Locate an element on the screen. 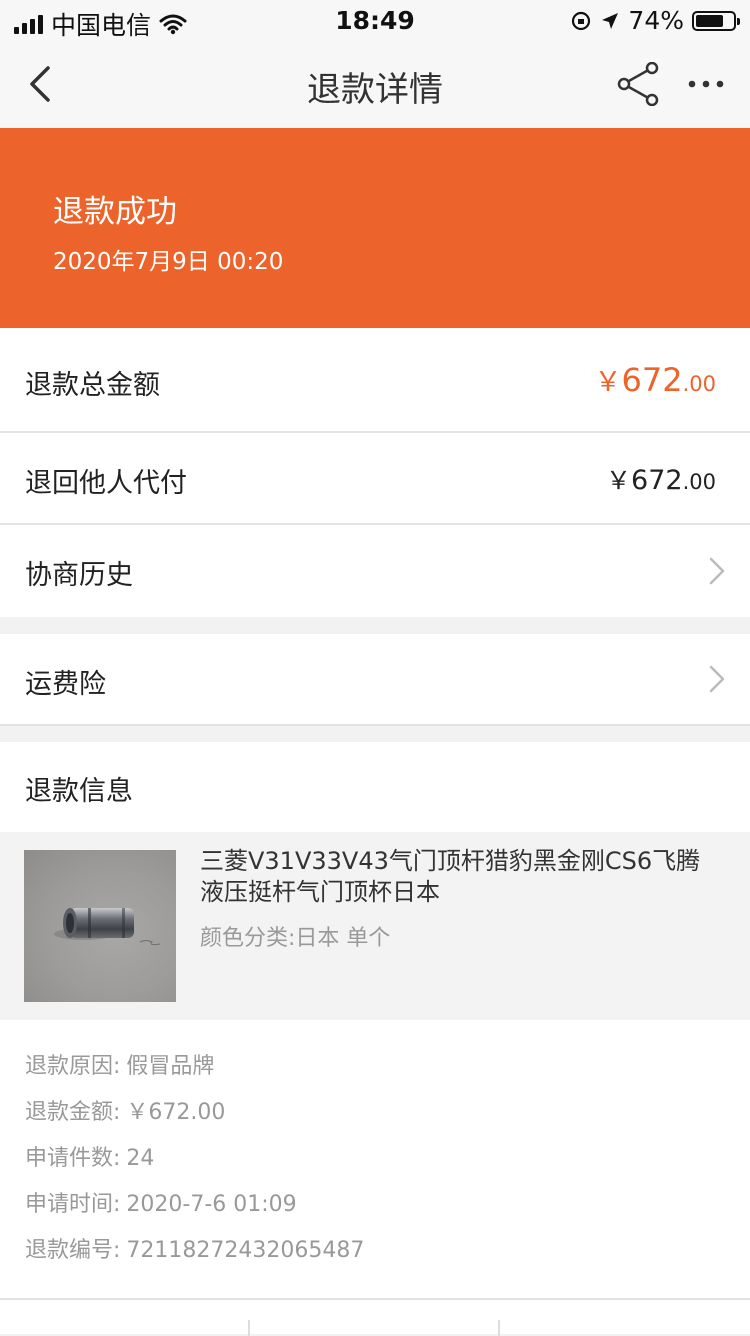  request-time: 申请时间: 2020-7-6 01:09 is located at coordinates (164, 1202).